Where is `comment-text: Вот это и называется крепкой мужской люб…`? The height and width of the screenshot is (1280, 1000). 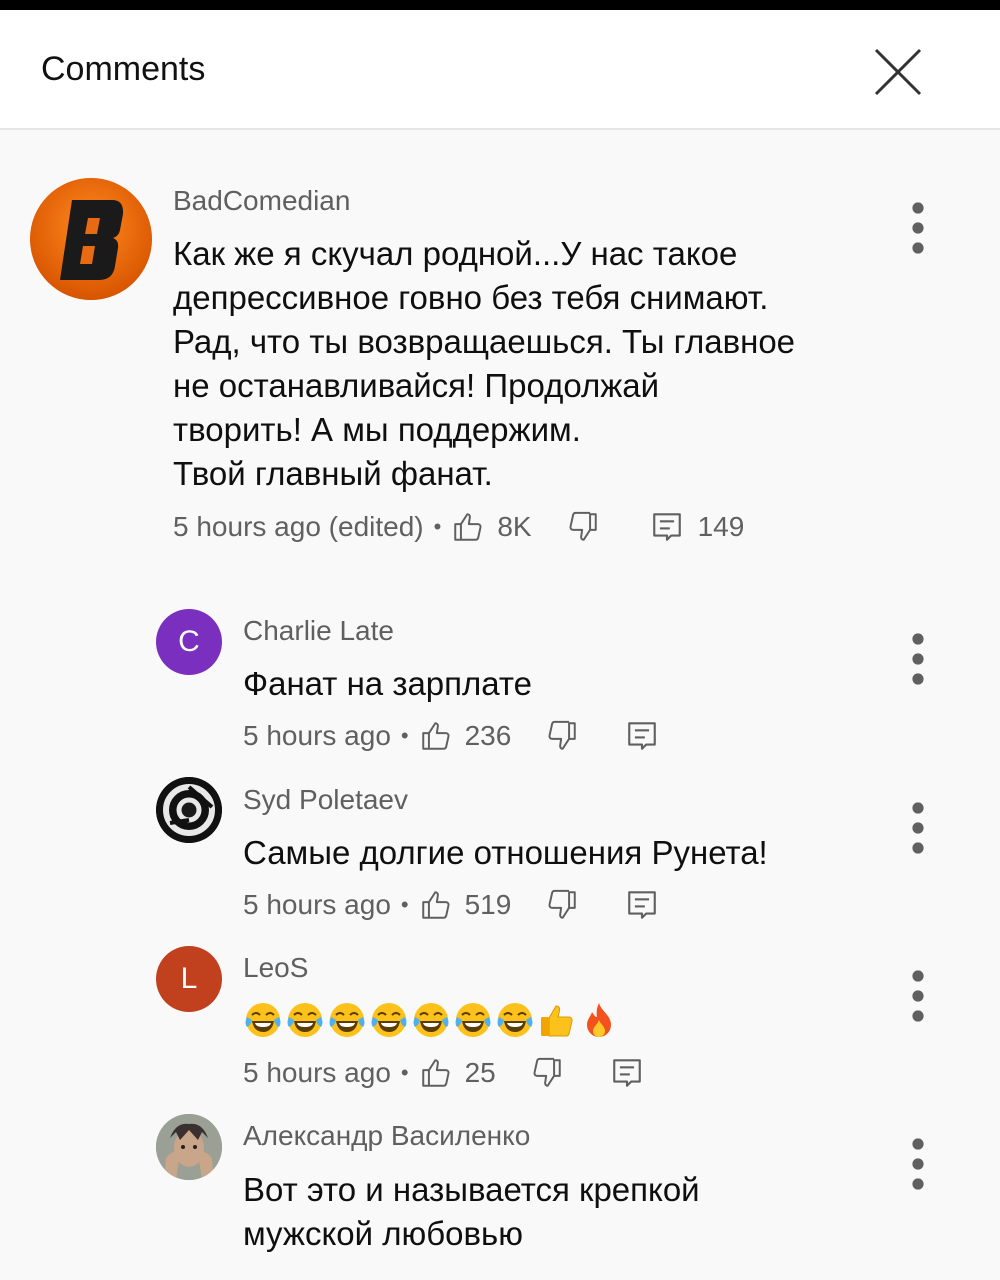
comment-text: Вот это и называется крепкой мужской люб… is located at coordinates (471, 1211).